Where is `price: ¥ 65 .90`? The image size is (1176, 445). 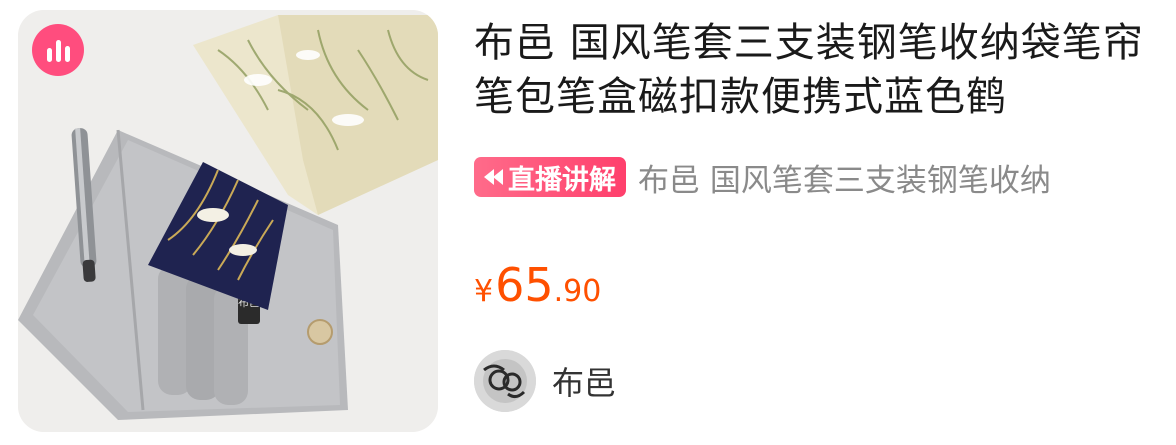
price: ¥ 65 .90 is located at coordinates (537, 285).